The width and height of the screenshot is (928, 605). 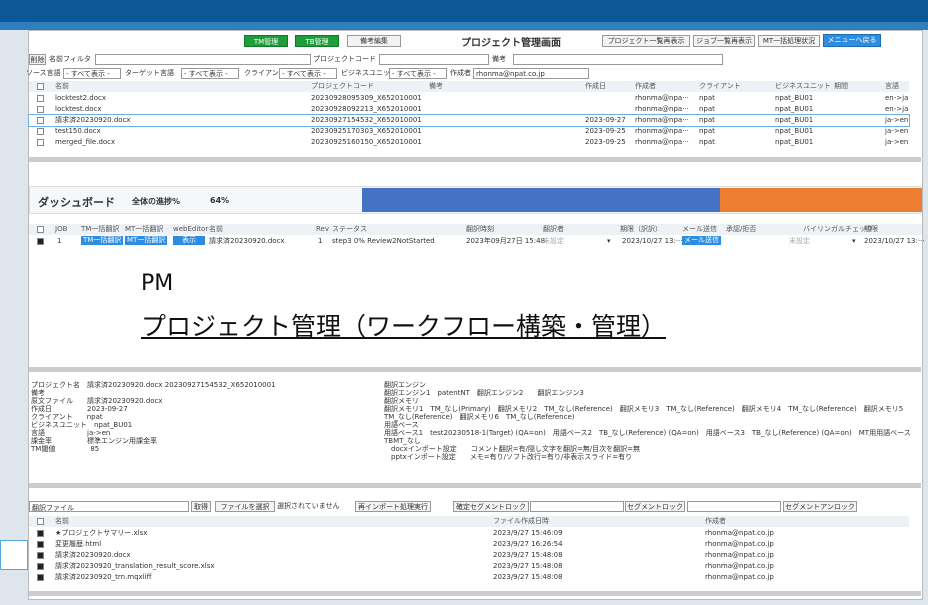 What do you see at coordinates (266, 41) in the screenshot?
I see `tm-admin-button: TM管理` at bounding box center [266, 41].